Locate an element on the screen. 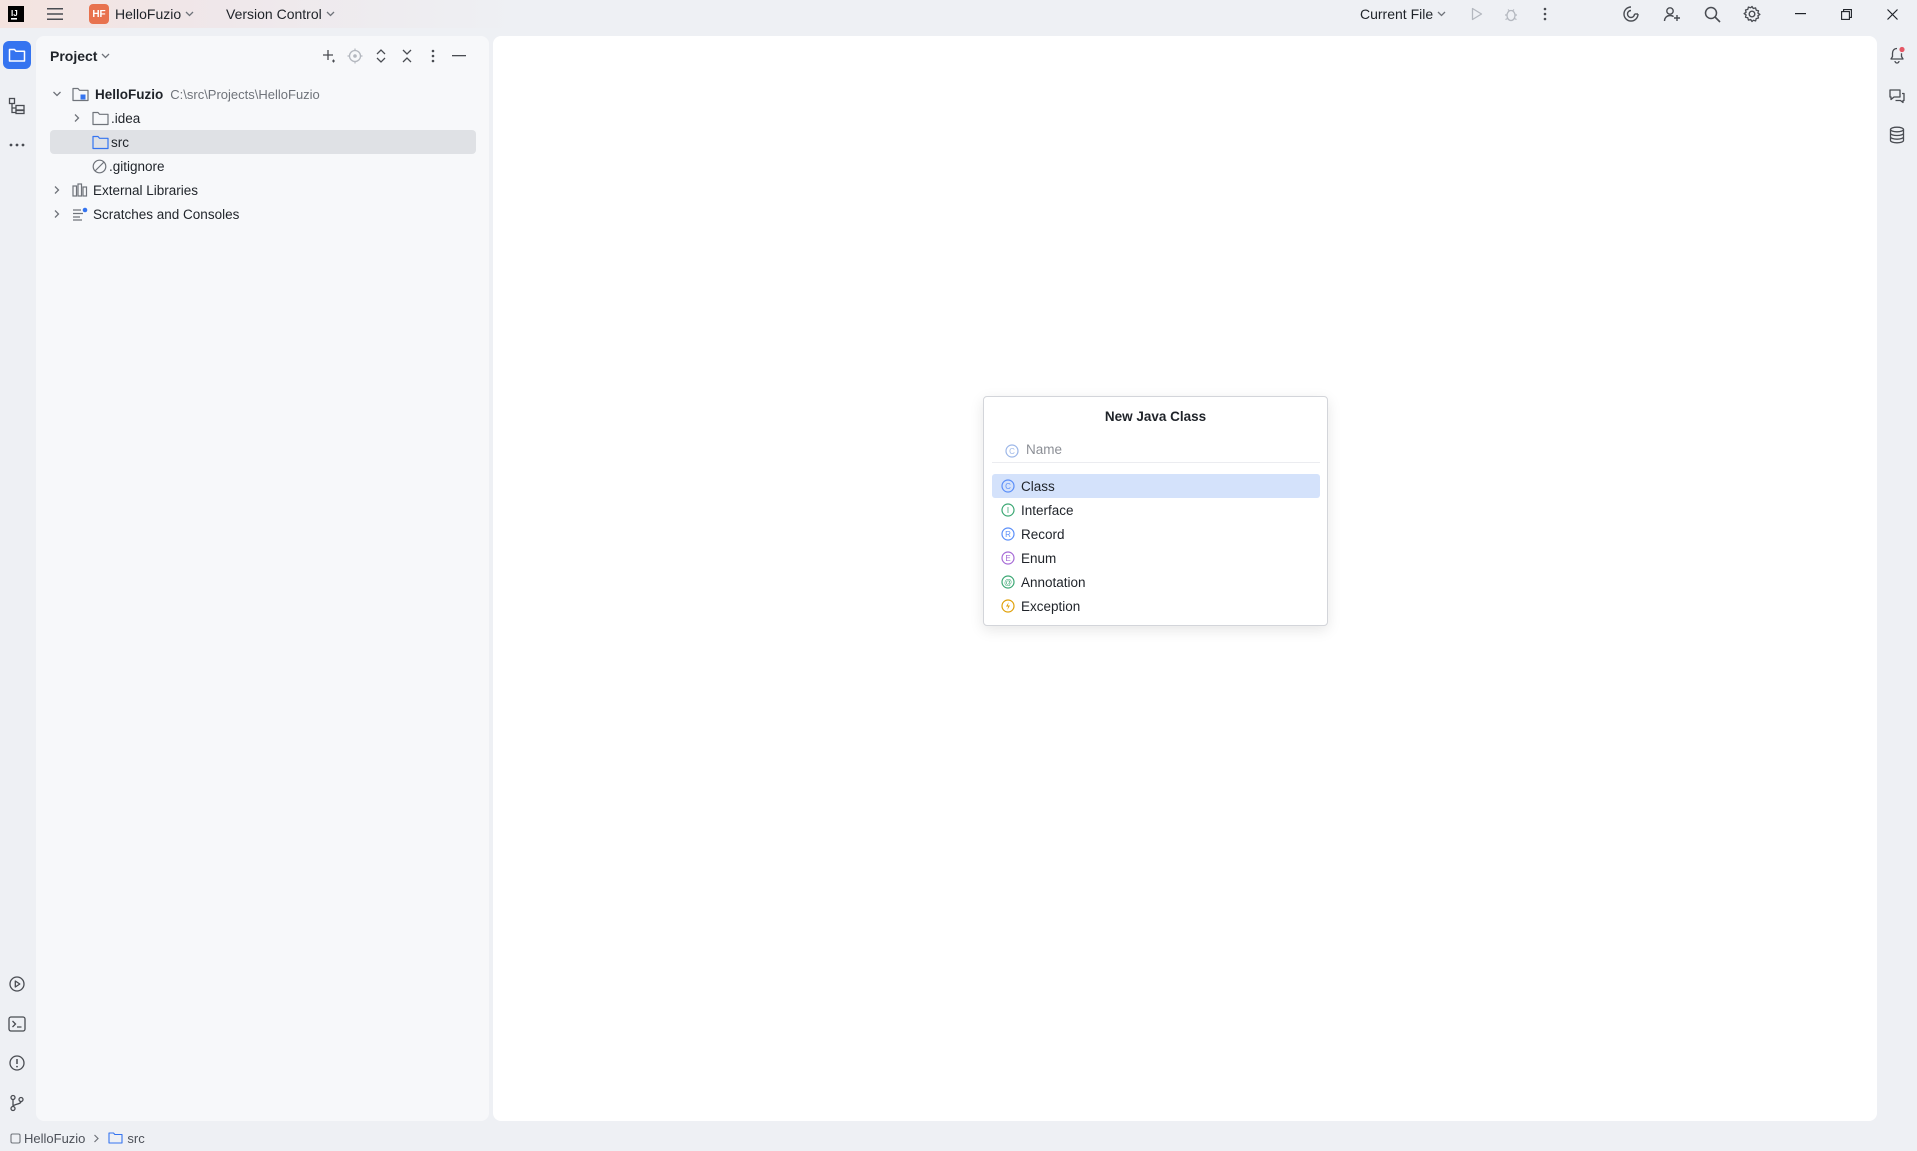  tree-item-src: src is located at coordinates (263, 142).